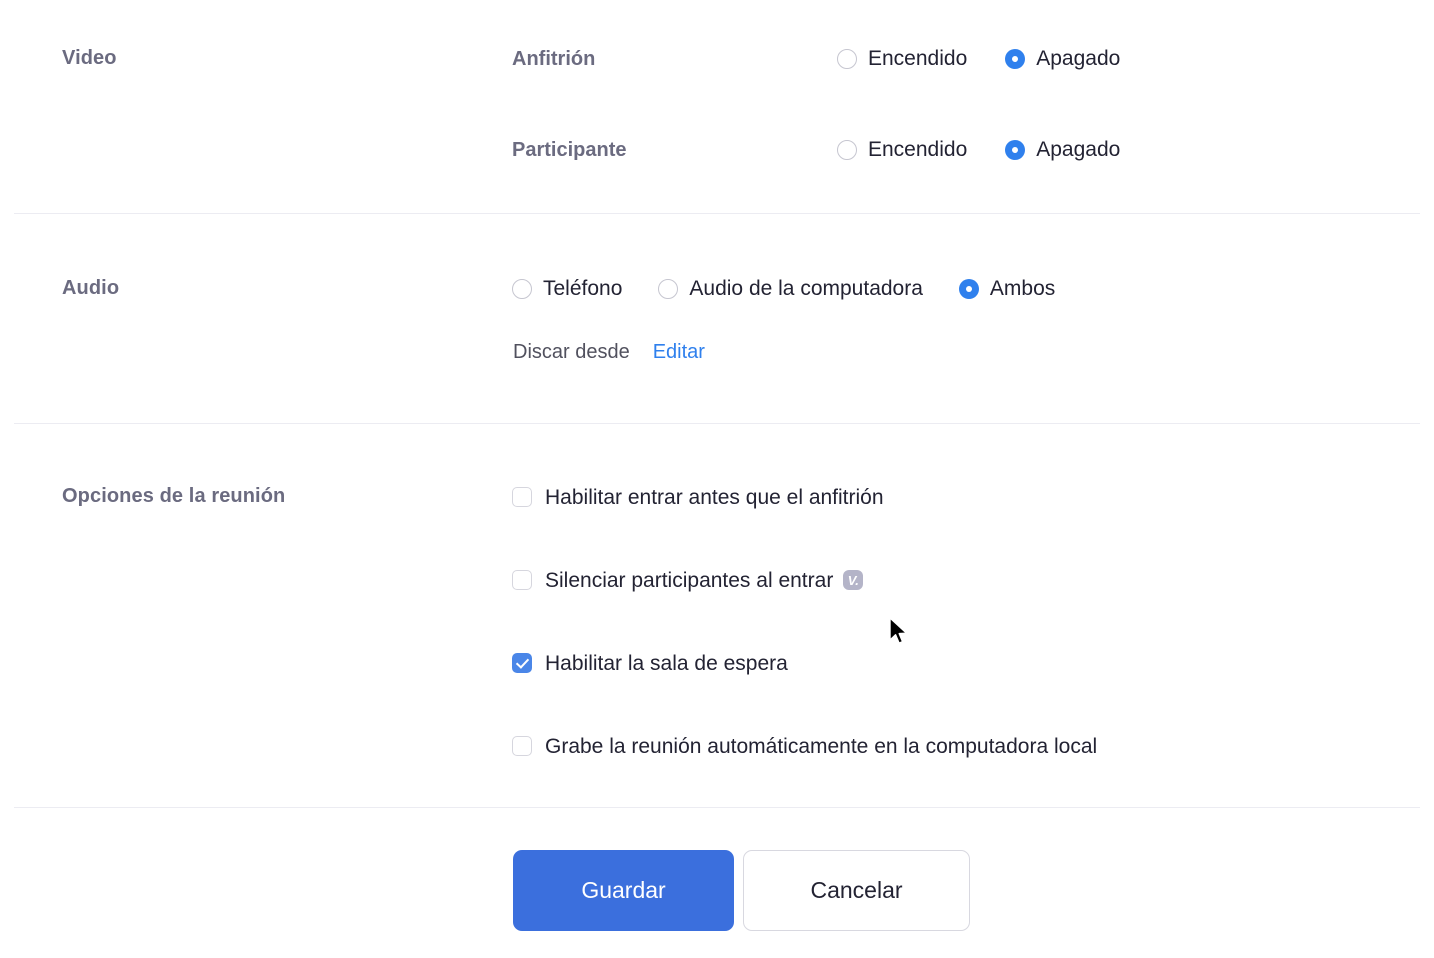 Image resolution: width=1434 pixels, height=958 pixels. What do you see at coordinates (569, 149) in the screenshot?
I see `video-participant-label: Participante` at bounding box center [569, 149].